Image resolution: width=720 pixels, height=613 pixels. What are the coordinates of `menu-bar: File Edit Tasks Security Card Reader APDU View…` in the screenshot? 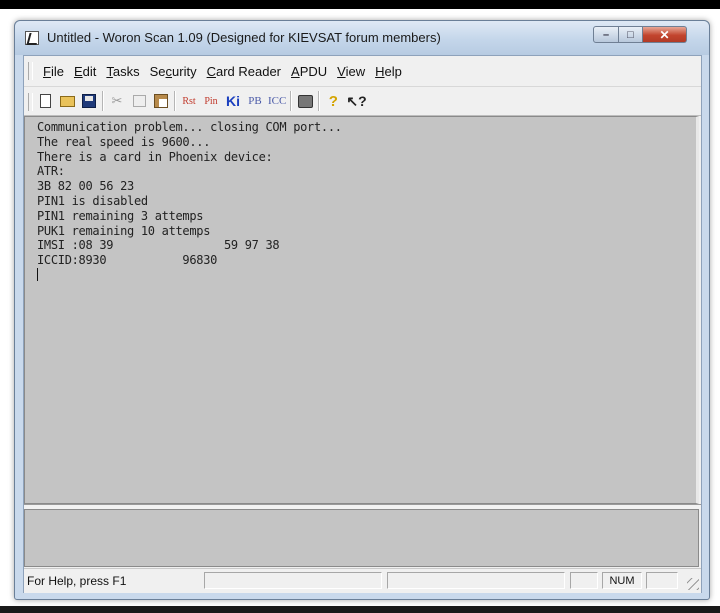 It's located at (362, 71).